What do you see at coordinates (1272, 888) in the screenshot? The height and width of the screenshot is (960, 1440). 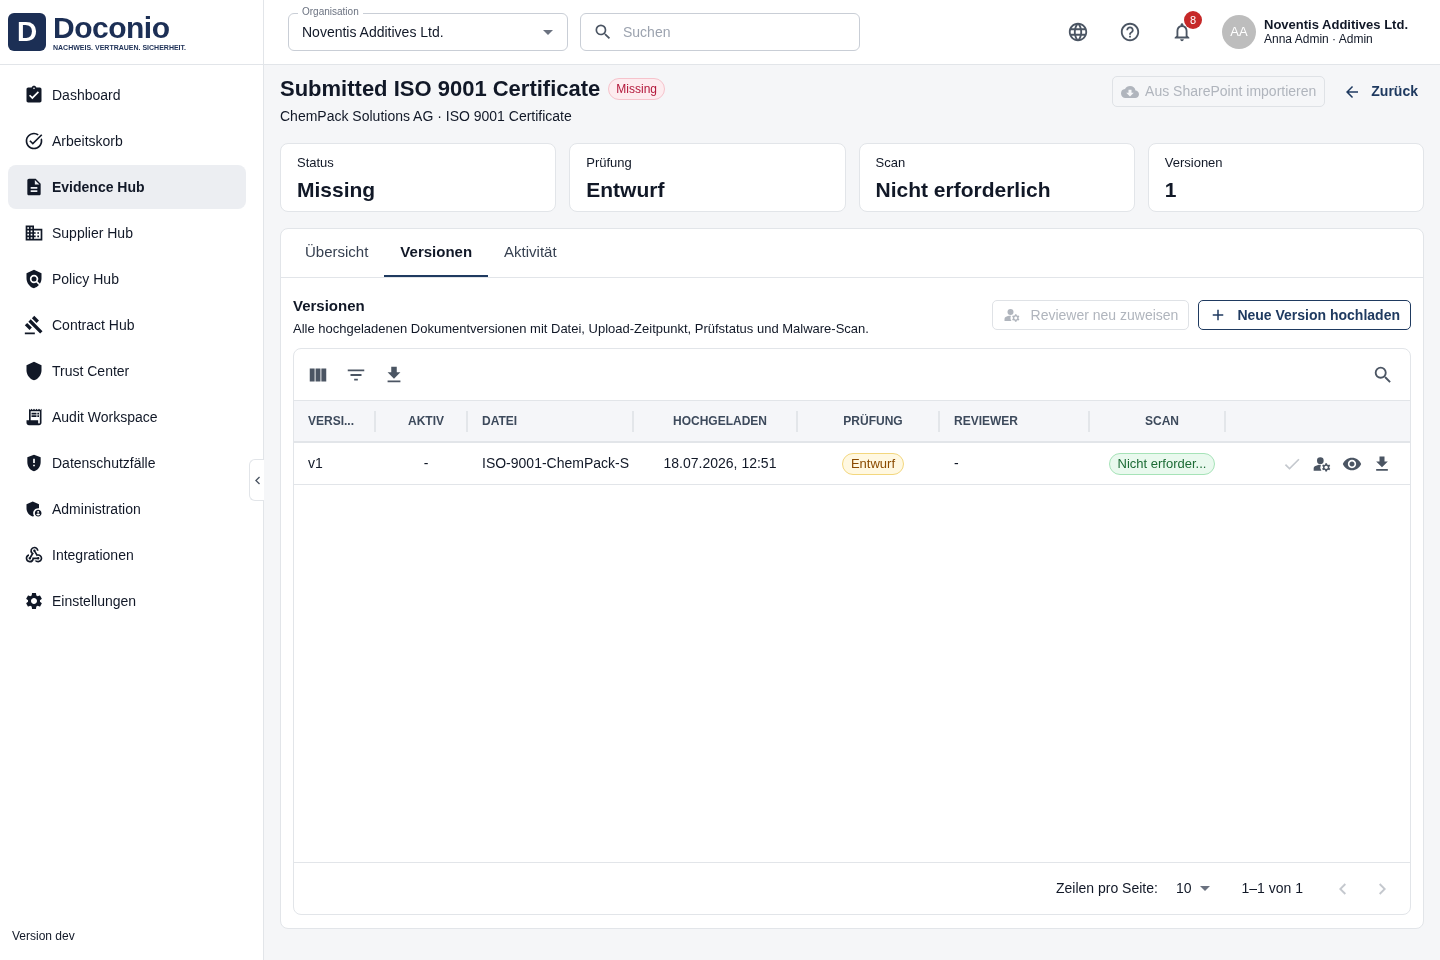 I see `page-range: 1–1 von 1` at bounding box center [1272, 888].